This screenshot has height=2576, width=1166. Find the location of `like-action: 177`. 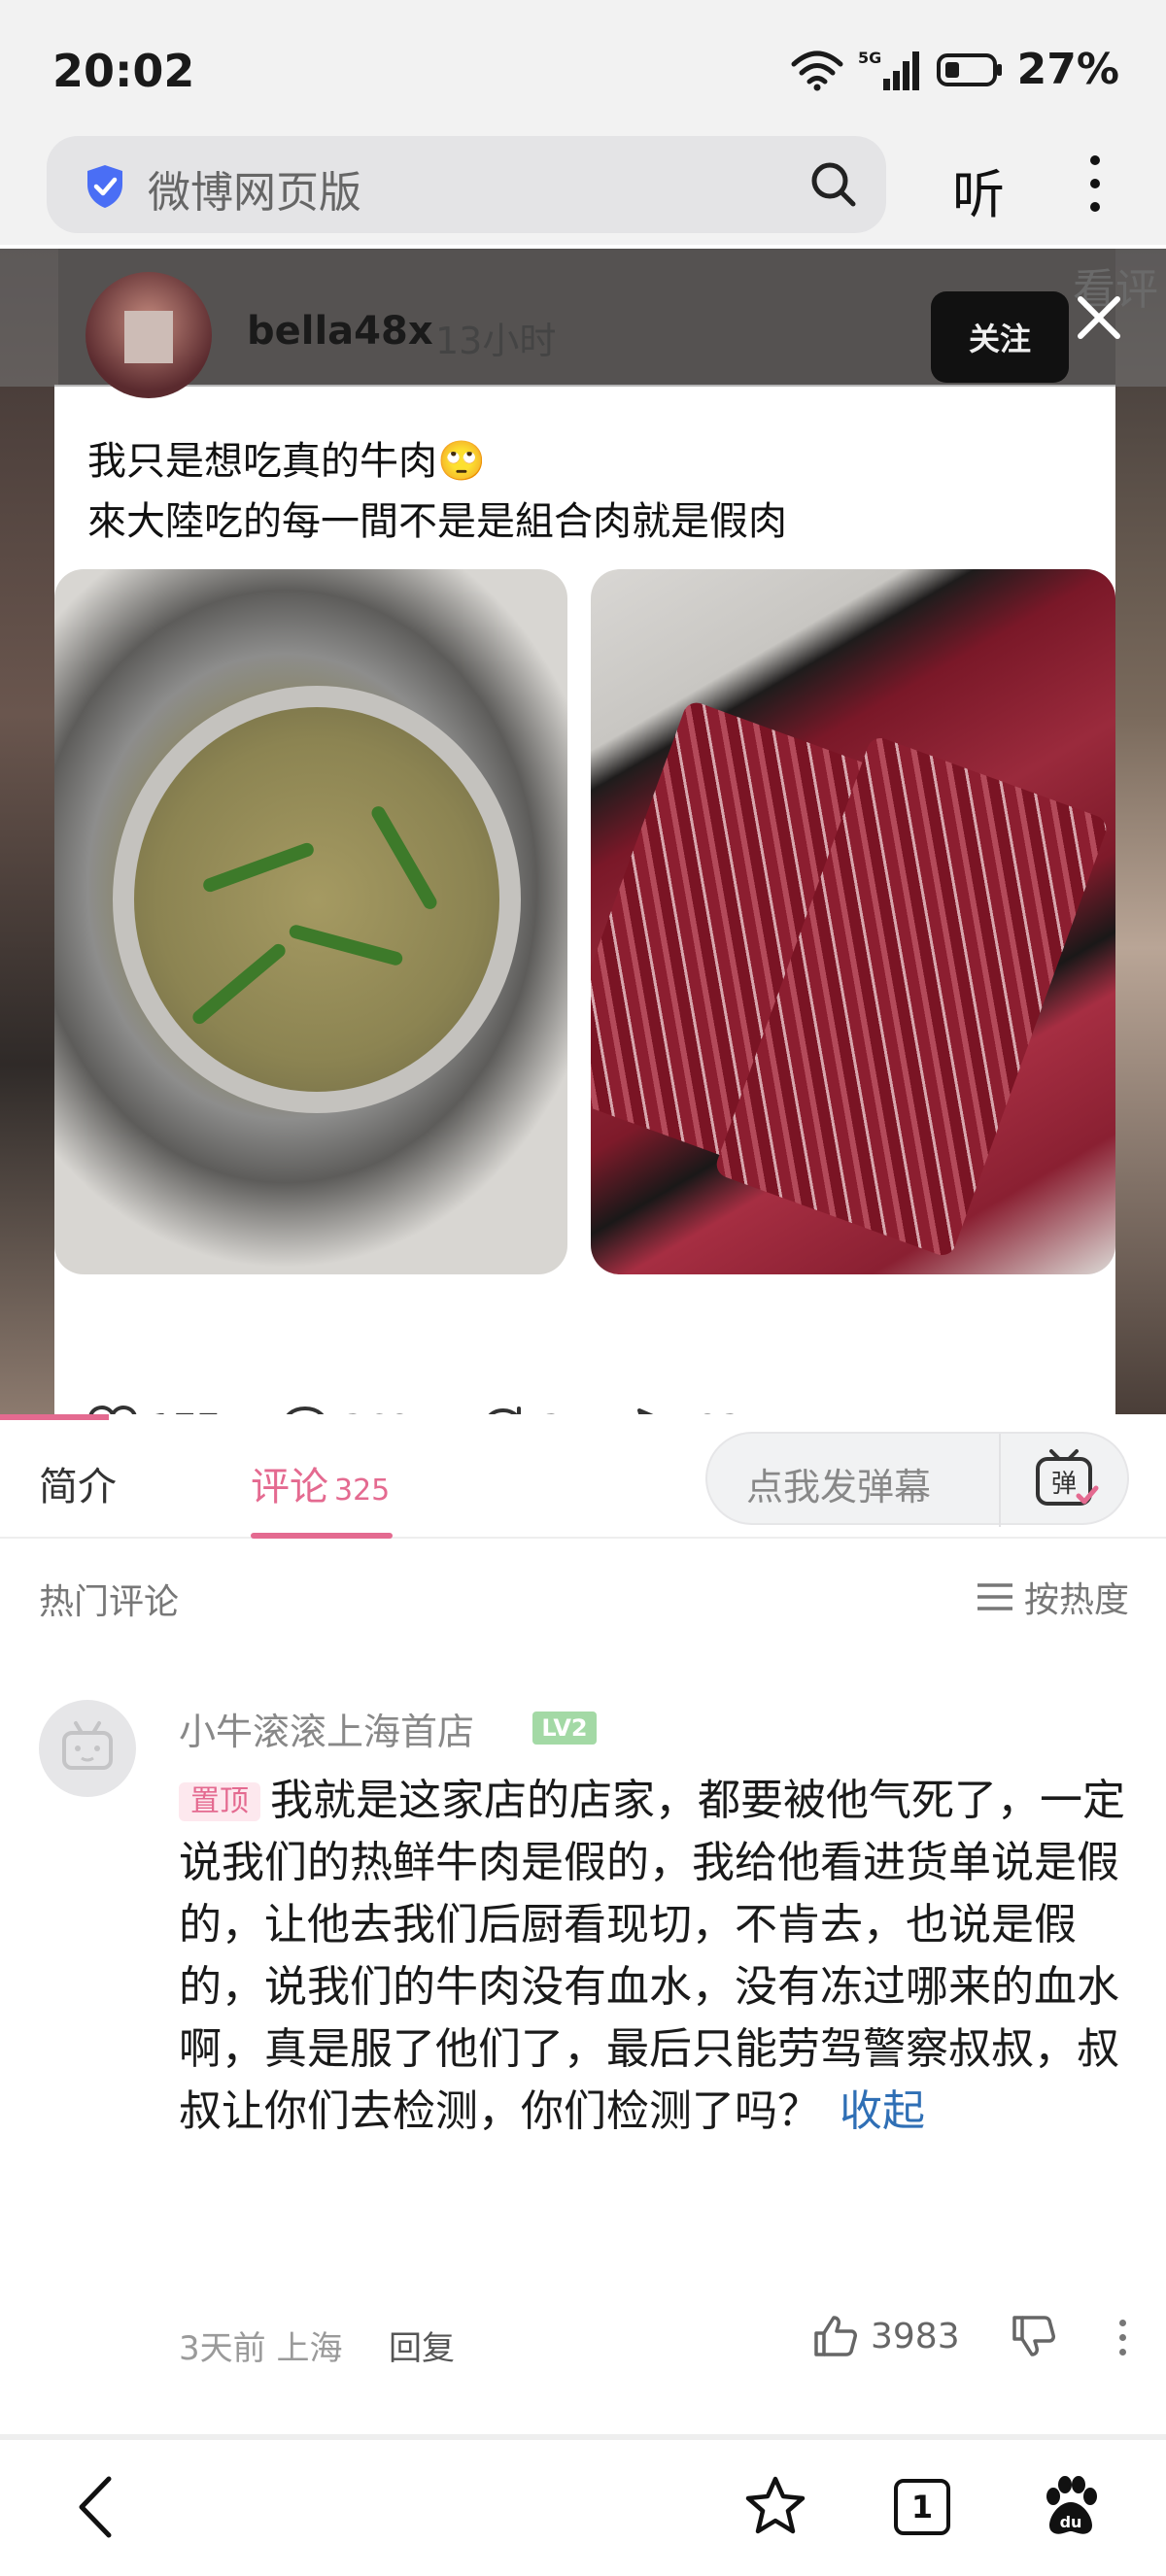

like-action: 177 is located at coordinates (154, 1409).